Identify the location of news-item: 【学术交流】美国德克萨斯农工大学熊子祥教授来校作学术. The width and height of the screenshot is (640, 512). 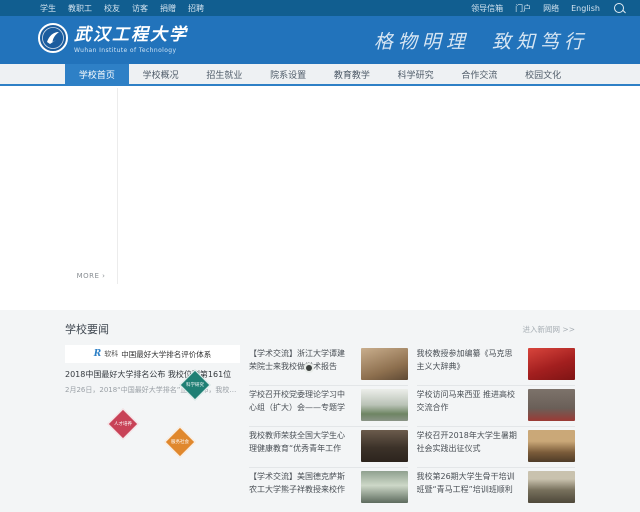
(328, 488).